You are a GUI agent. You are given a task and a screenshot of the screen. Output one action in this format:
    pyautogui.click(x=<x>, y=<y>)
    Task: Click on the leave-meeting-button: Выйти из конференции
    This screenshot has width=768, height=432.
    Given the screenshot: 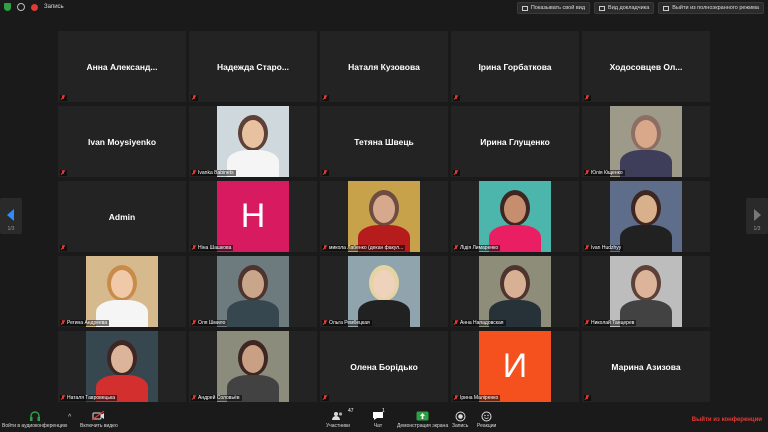 What is the action you would take?
    pyautogui.click(x=727, y=420)
    